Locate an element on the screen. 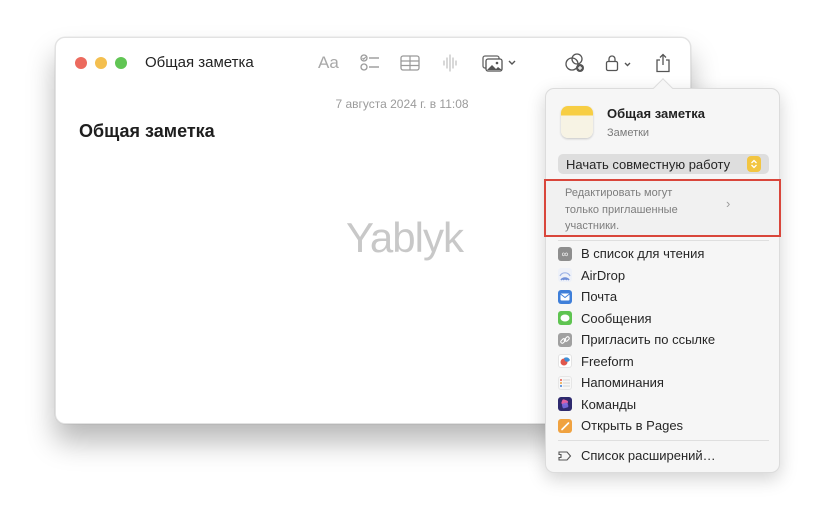 Image resolution: width=815 pixels, height=512 pixels. shortcuts-icon is located at coordinates (565, 404).